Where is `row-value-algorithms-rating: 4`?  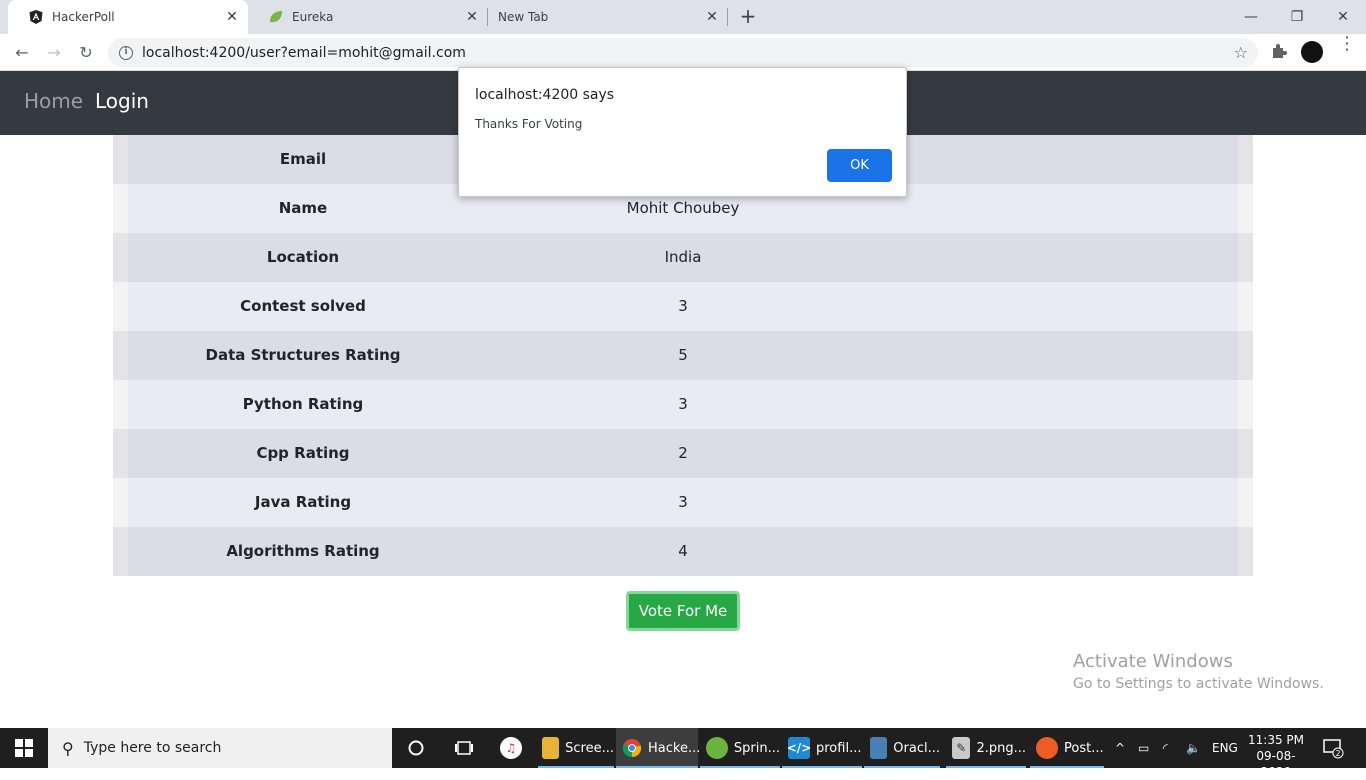
row-value-algorithms-rating: 4 is located at coordinates (683, 551).